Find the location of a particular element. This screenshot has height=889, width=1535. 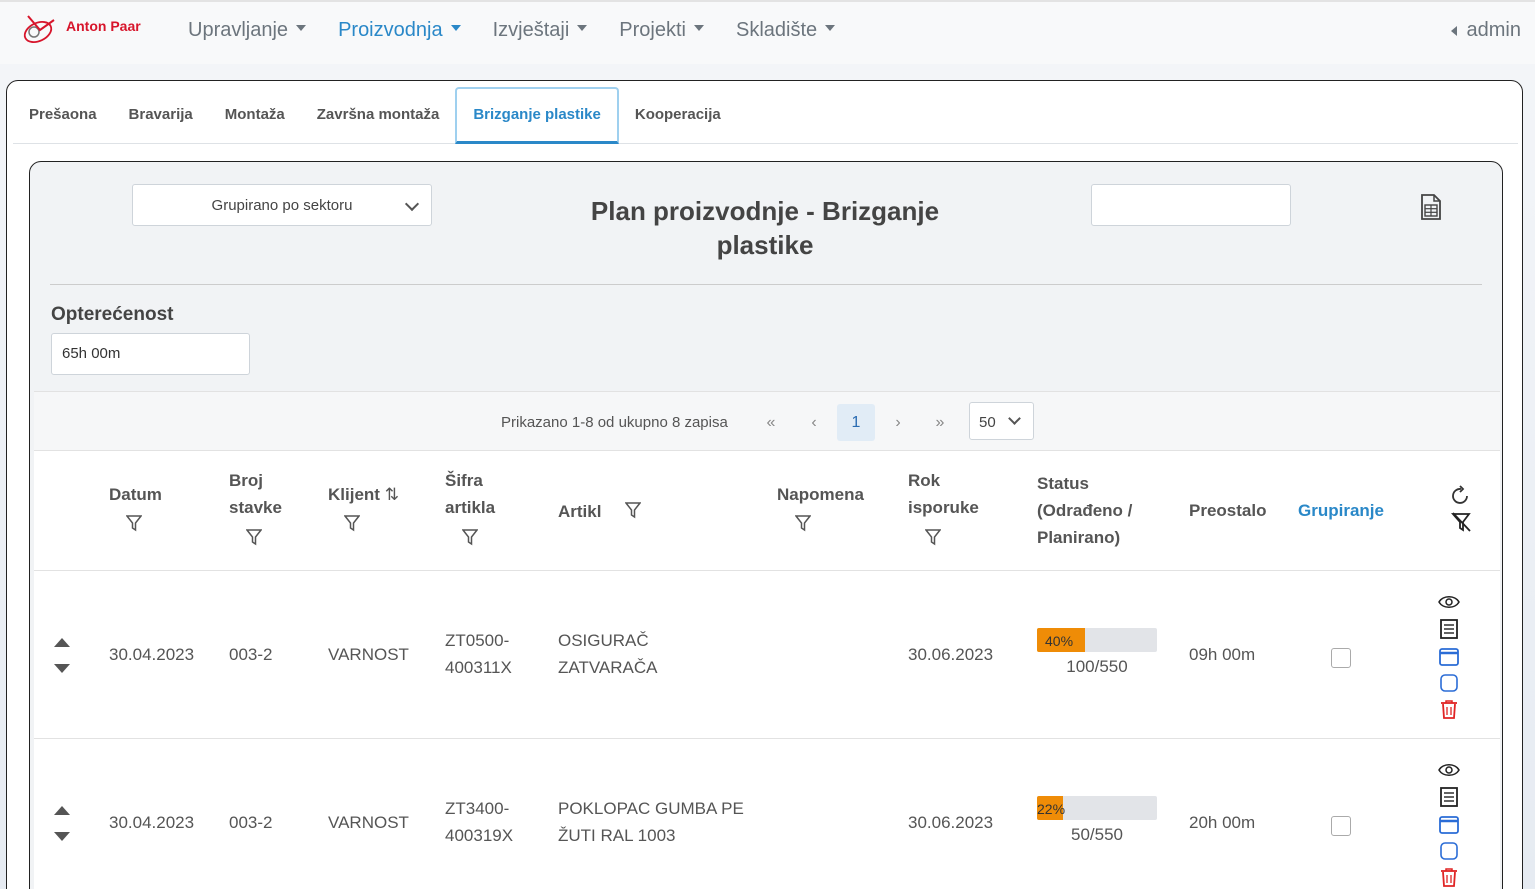

sort-icon: ⇅ is located at coordinates (392, 494).